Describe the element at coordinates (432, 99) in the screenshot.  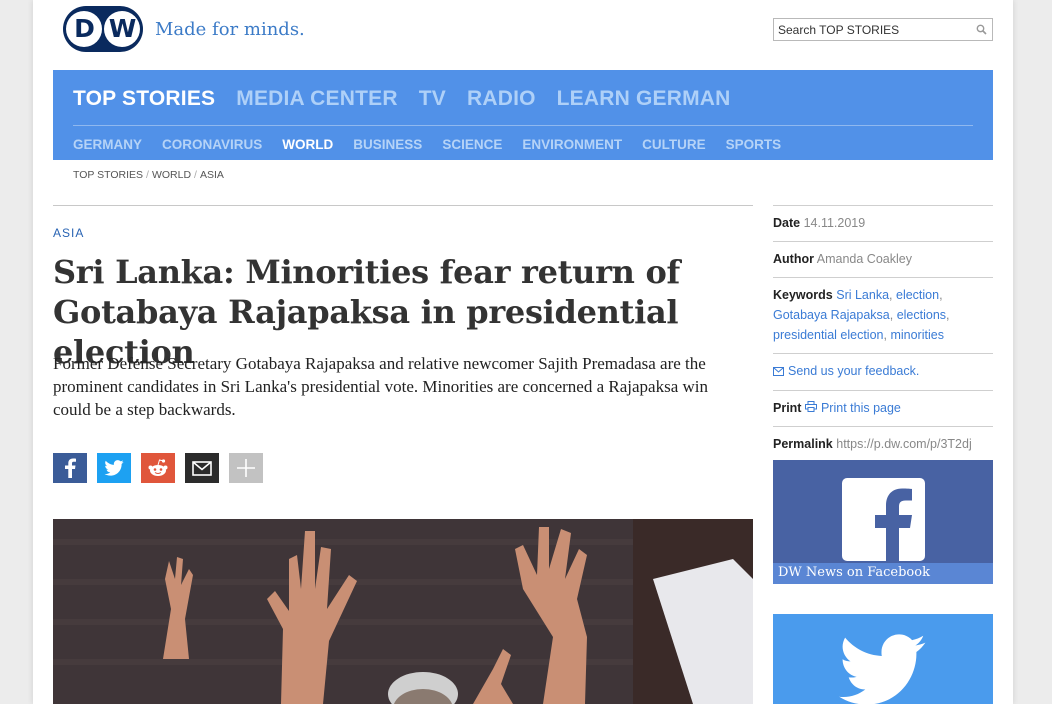
I see `nav-item-tv: TV` at that location.